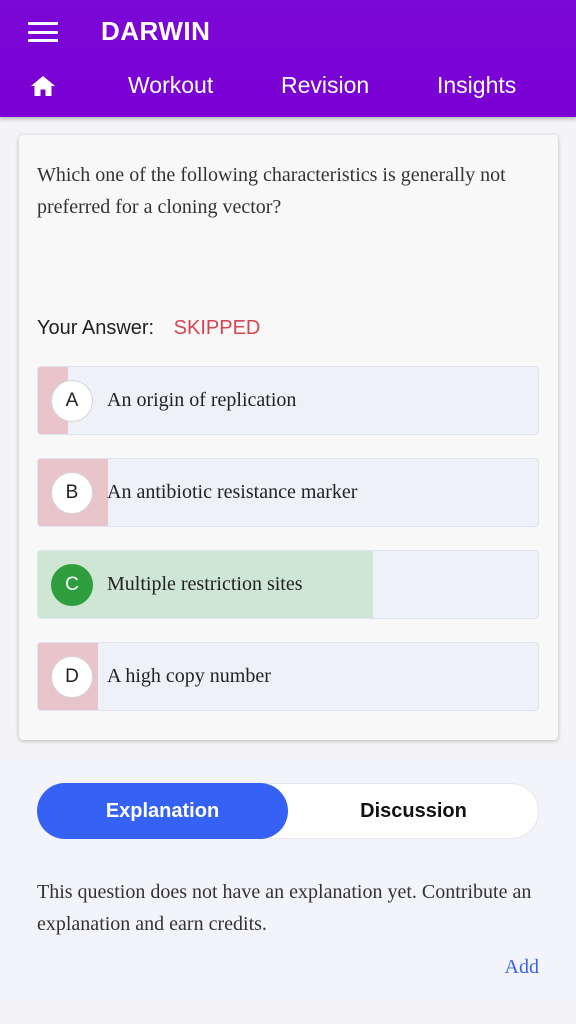 The image size is (576, 1024). What do you see at coordinates (43, 32) in the screenshot?
I see `hamburger-menu-icon` at bounding box center [43, 32].